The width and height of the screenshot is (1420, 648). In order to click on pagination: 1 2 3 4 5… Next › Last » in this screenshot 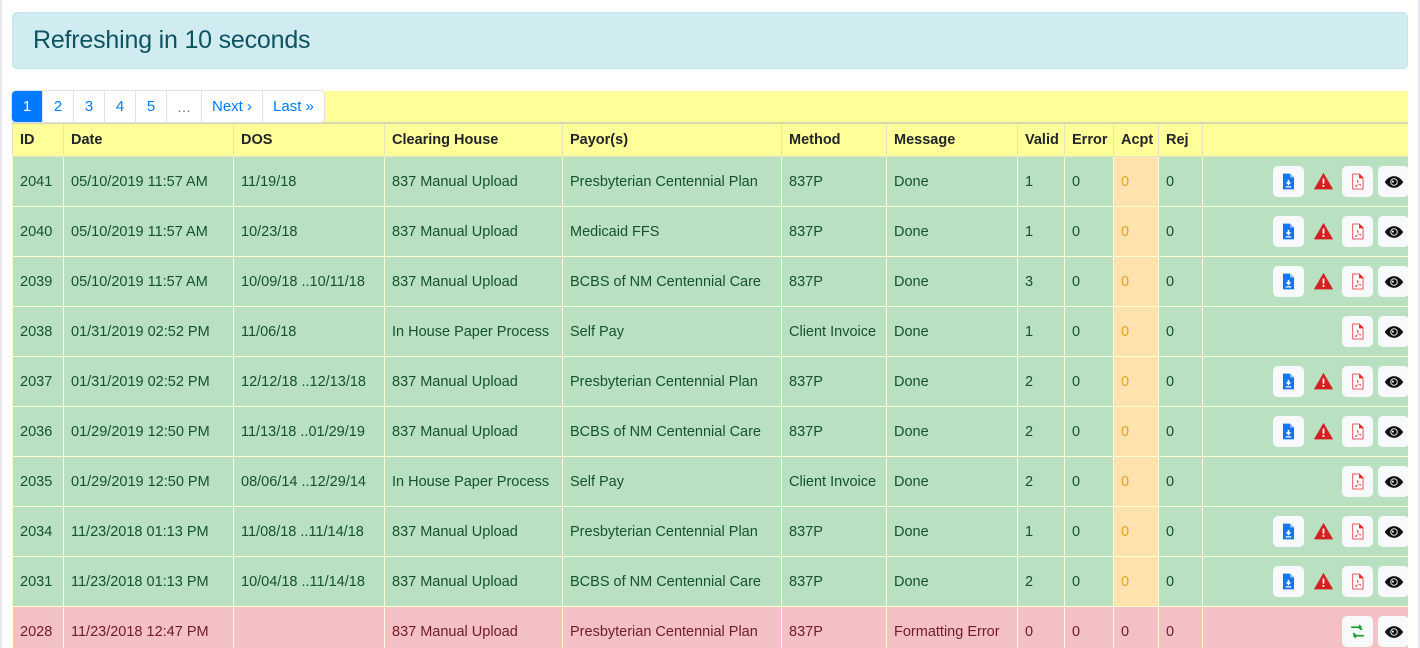, I will do `click(168, 106)`.